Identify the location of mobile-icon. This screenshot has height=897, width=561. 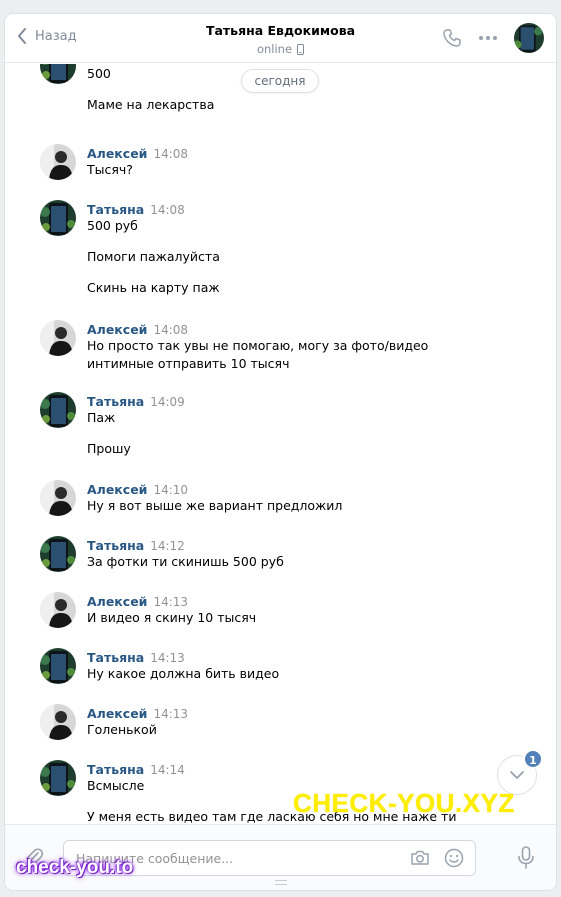
(301, 49).